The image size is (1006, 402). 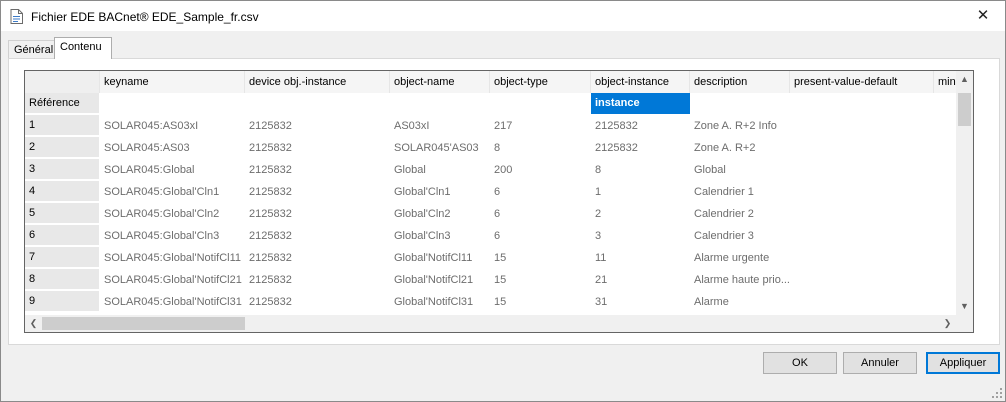 What do you see at coordinates (740, 126) in the screenshot?
I see `cell-description: Zone A. R+2 Info` at bounding box center [740, 126].